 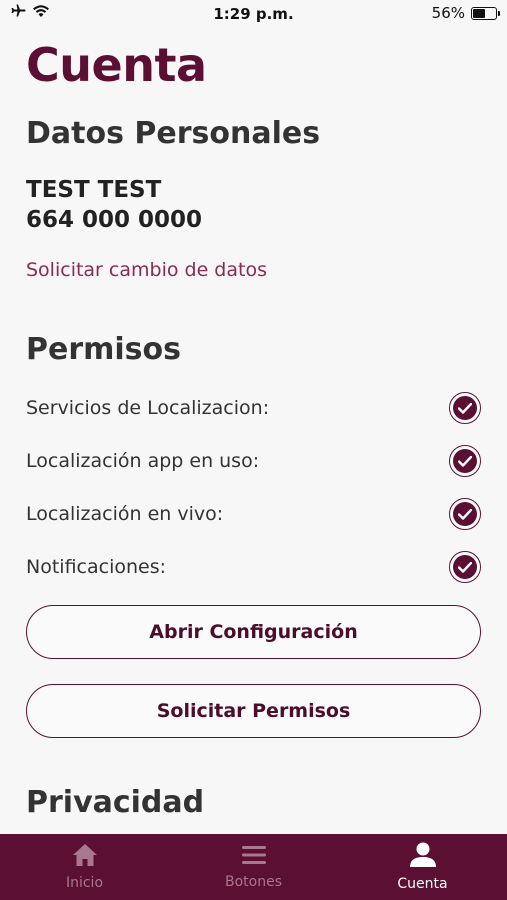 I want to click on tab-cuenta: Cuenta, so click(x=422, y=867).